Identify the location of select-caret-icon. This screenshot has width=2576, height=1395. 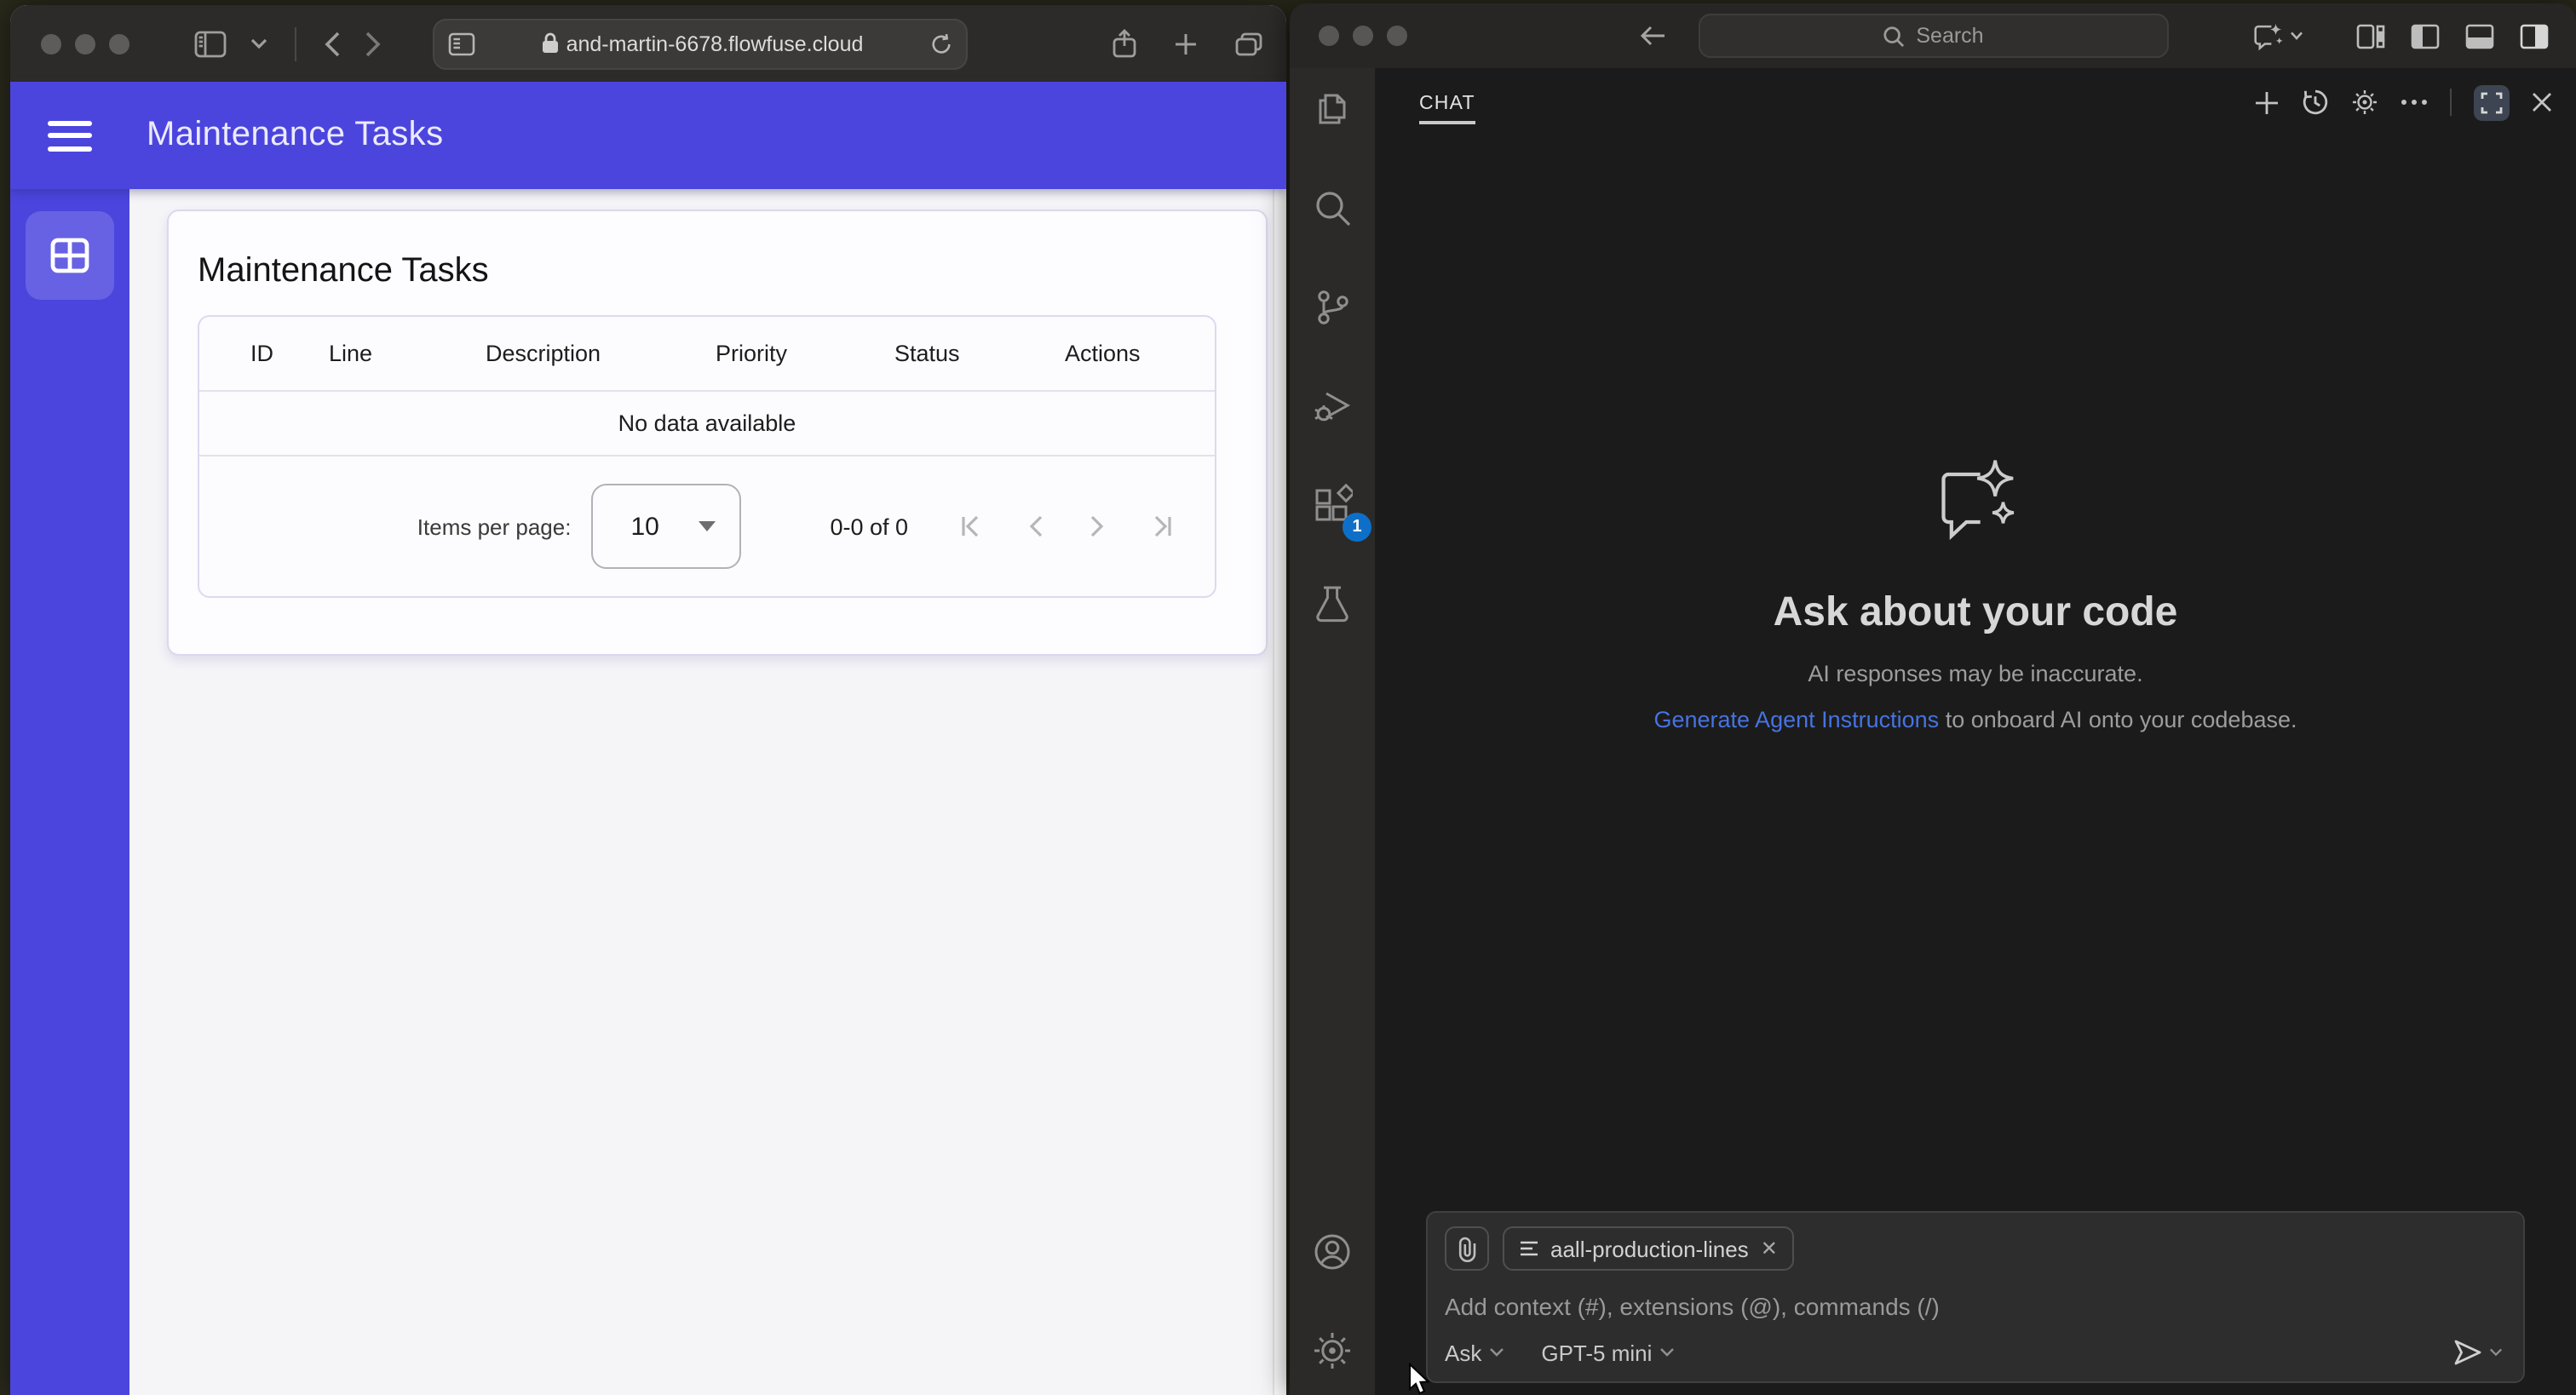
(707, 526).